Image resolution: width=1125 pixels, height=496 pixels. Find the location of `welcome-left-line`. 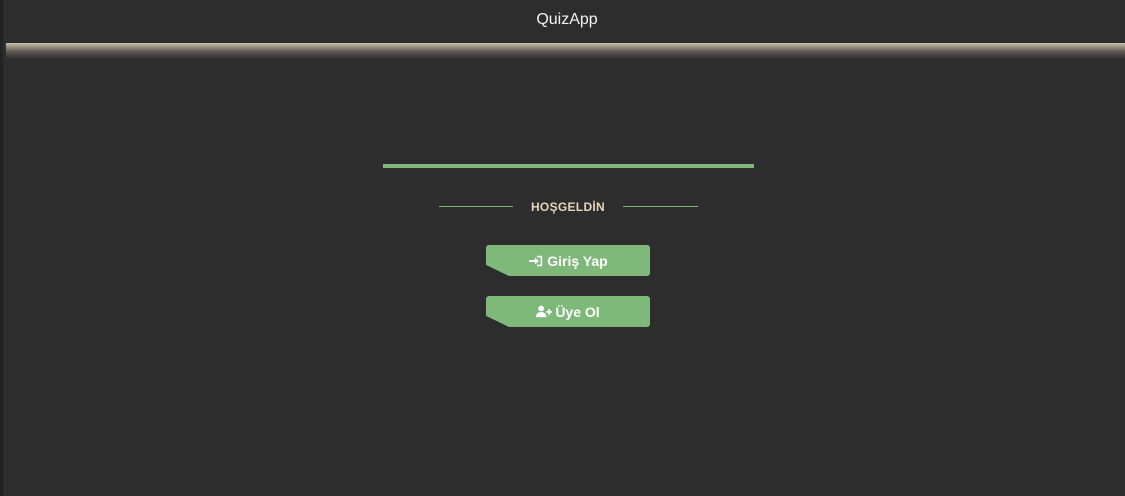

welcome-left-line is located at coordinates (476, 206).